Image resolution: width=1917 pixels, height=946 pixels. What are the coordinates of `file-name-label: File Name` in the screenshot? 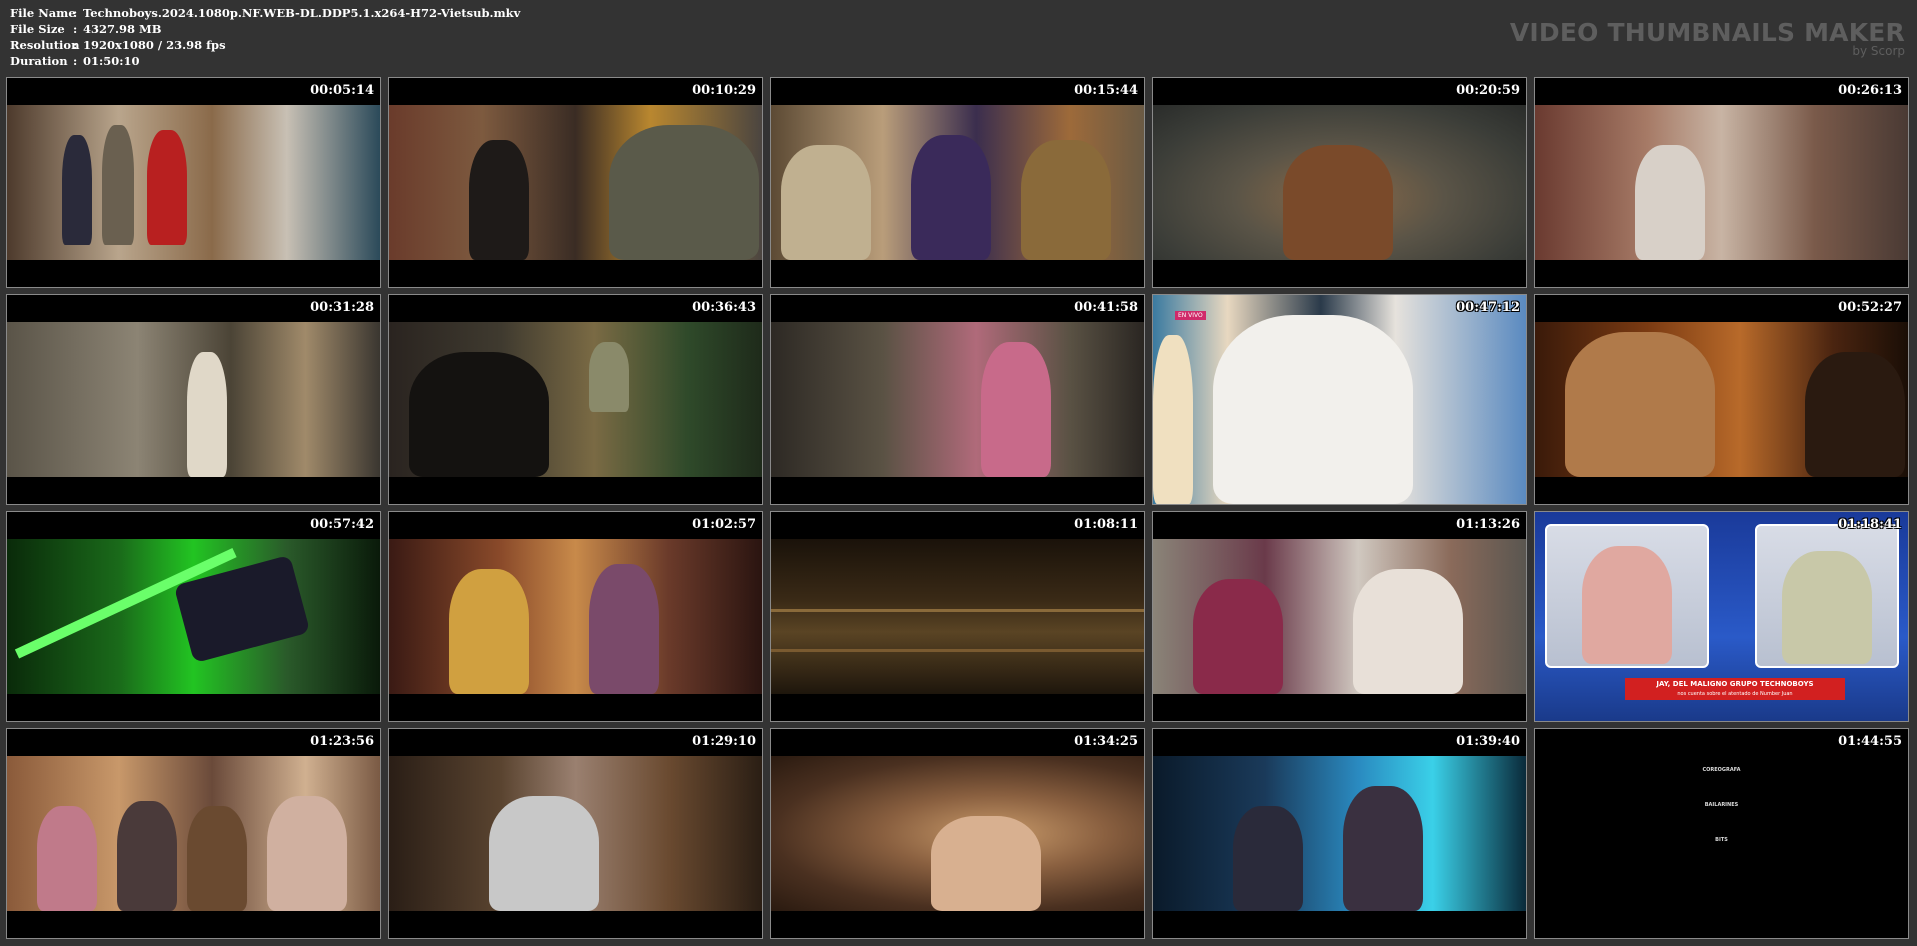 It's located at (43, 13).